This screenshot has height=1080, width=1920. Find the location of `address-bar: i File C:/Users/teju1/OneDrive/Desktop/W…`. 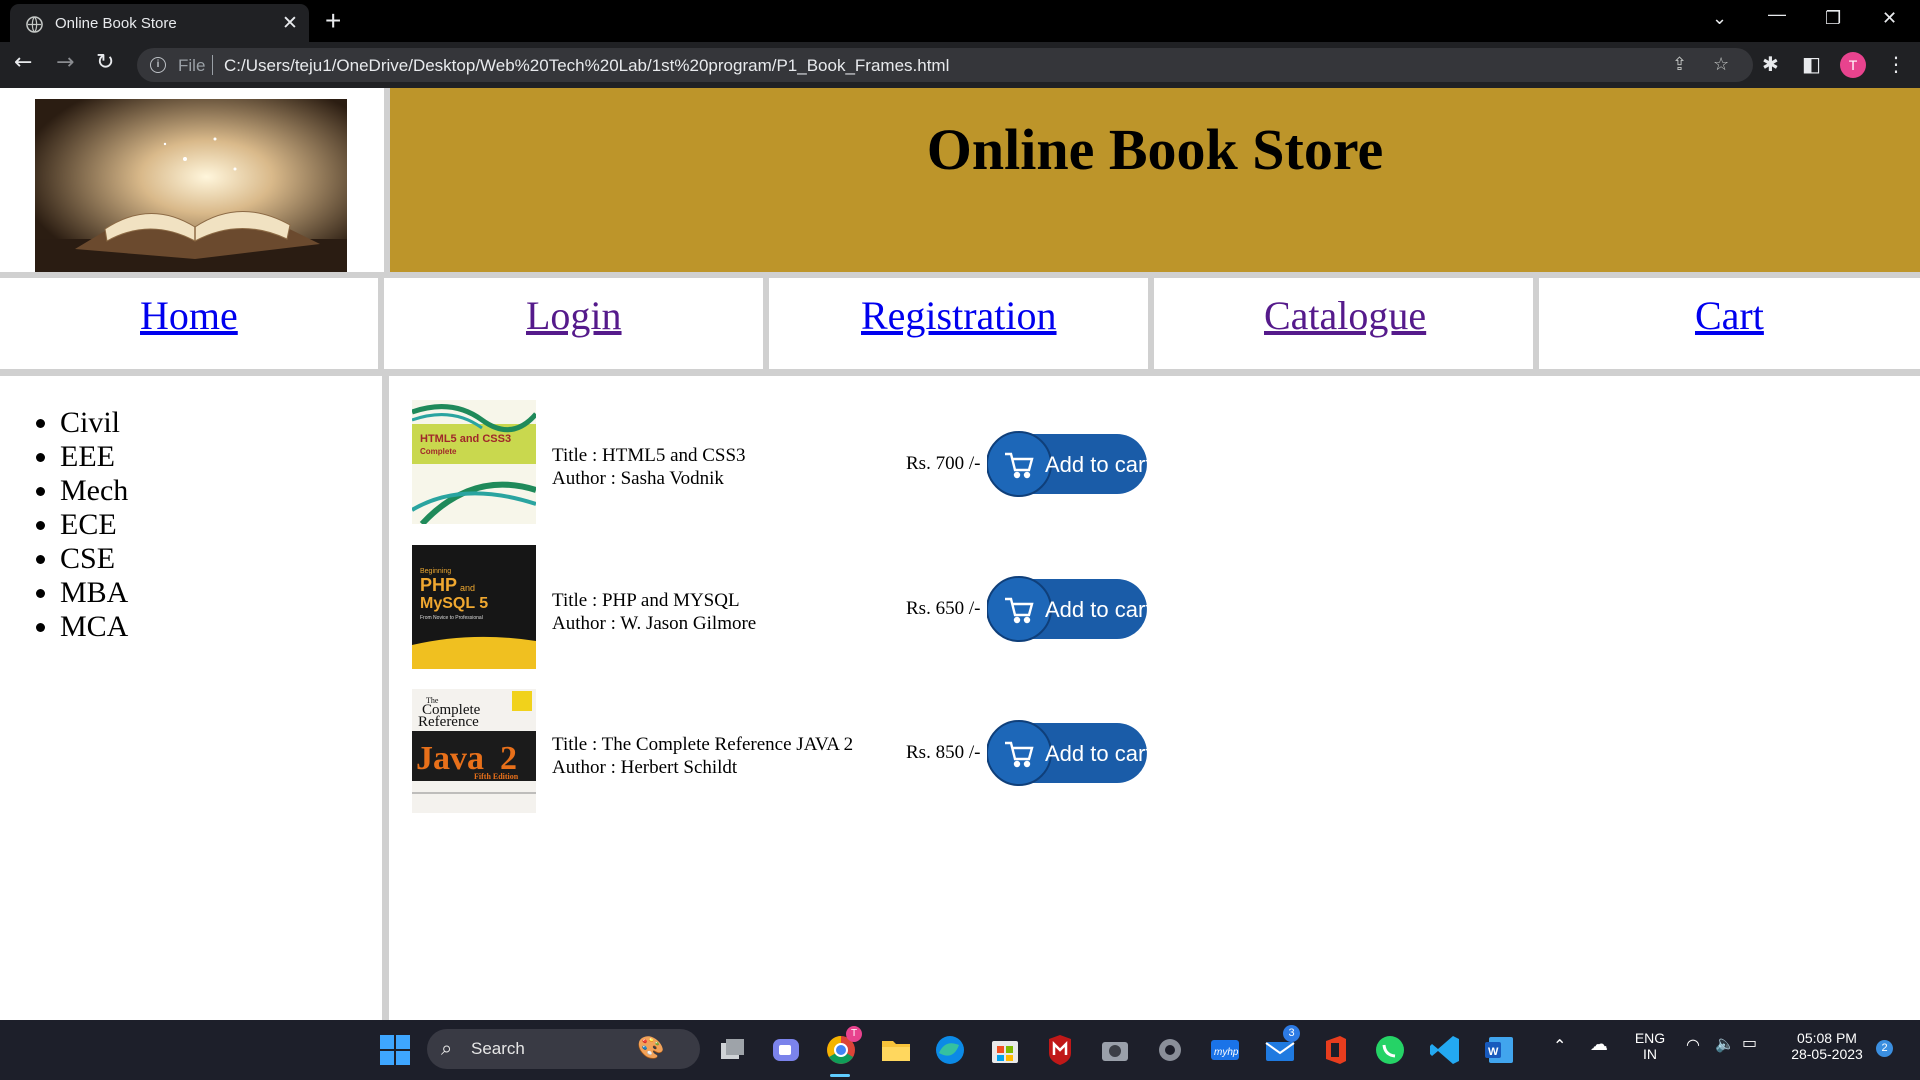

address-bar: i File C:/Users/teju1/OneDrive/Desktop/W… is located at coordinates (945, 65).